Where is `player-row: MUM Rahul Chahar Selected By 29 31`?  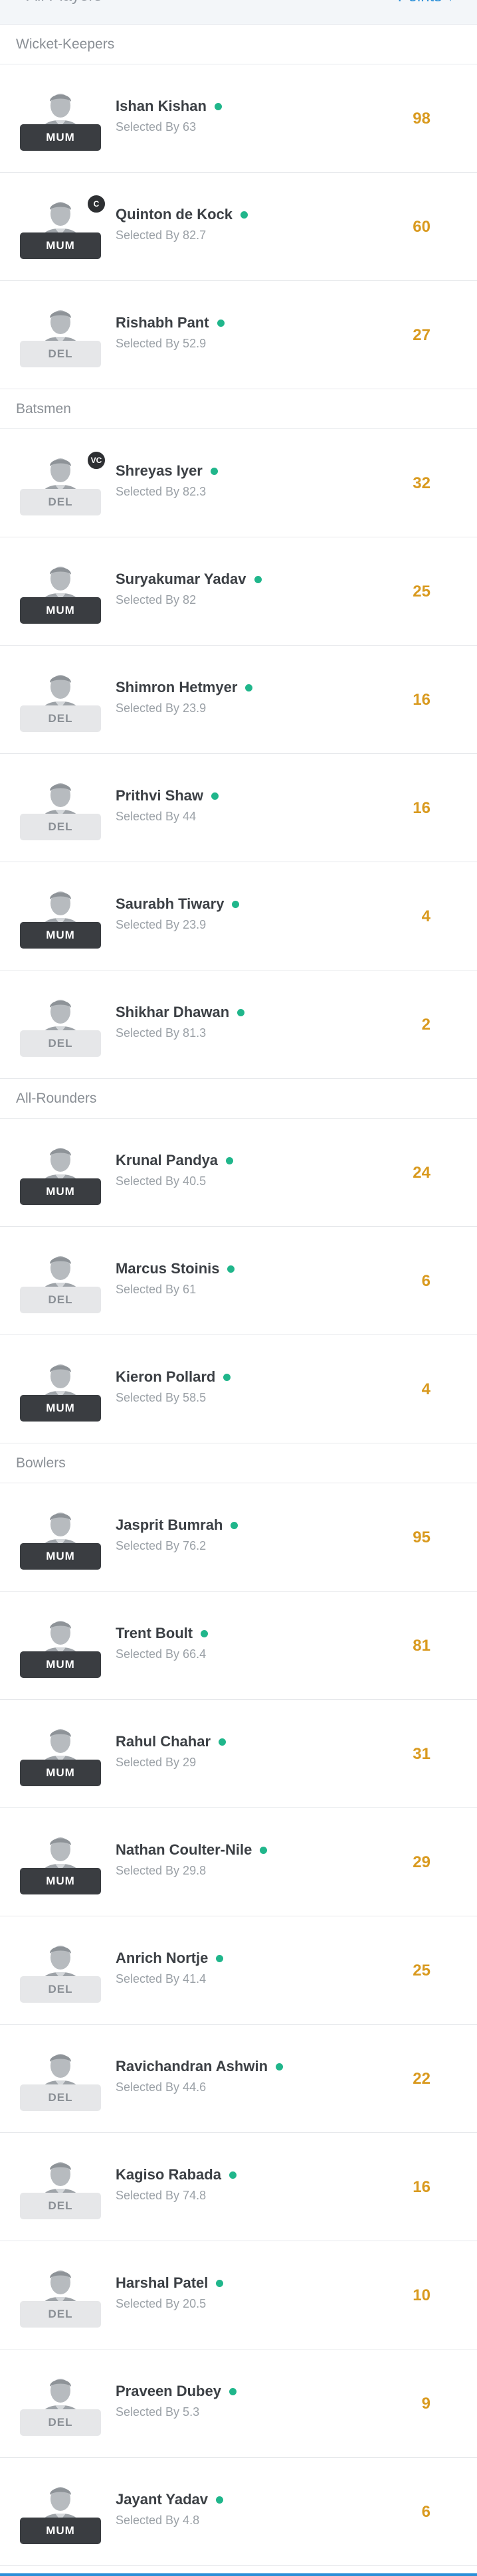
player-row: MUM Rahul Chahar Selected By 29 31 is located at coordinates (238, 1754).